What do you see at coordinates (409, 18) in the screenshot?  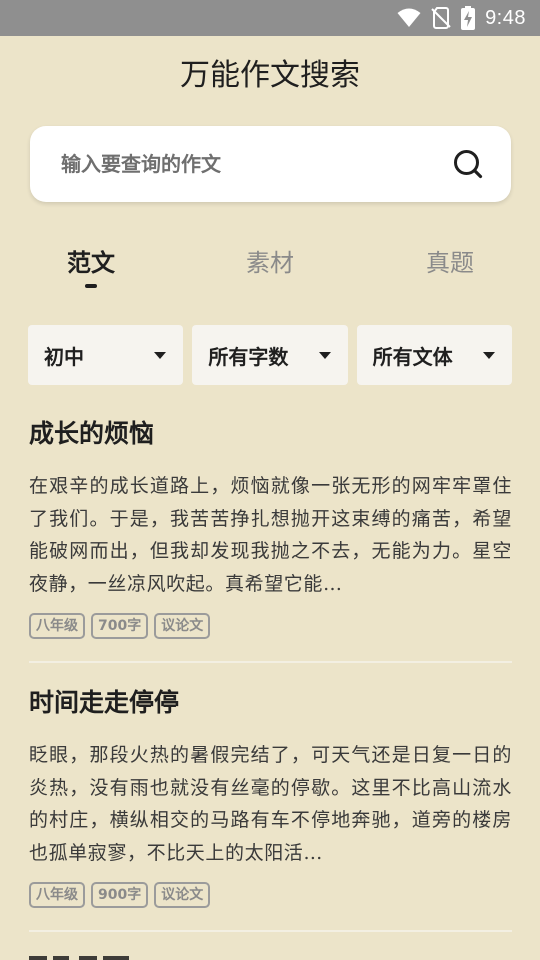 I see `wifi-icon` at bounding box center [409, 18].